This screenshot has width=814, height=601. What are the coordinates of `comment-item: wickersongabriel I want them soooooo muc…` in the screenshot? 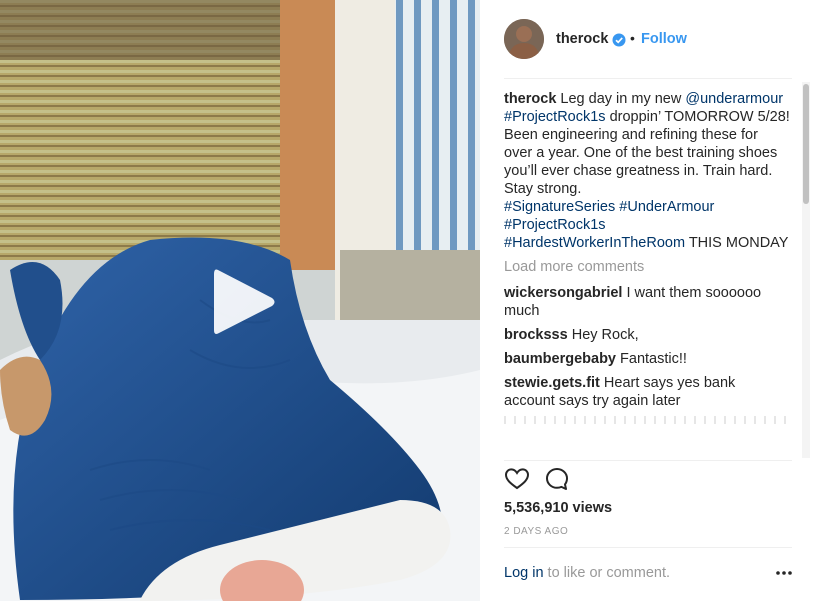 It's located at (647, 302).